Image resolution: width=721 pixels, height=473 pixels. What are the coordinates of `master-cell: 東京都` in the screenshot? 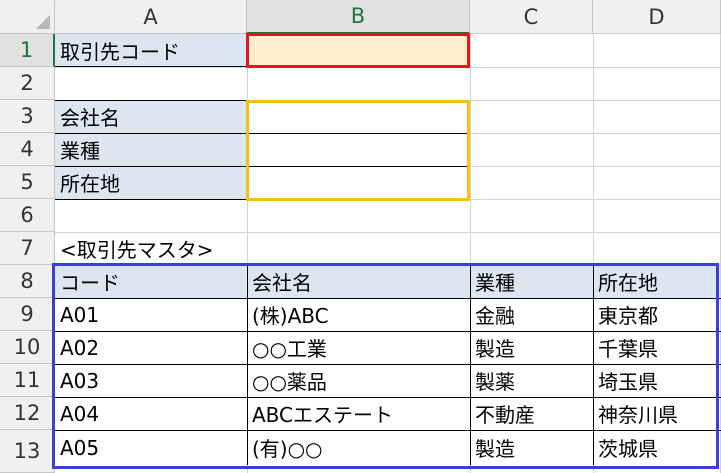 It's located at (657, 314).